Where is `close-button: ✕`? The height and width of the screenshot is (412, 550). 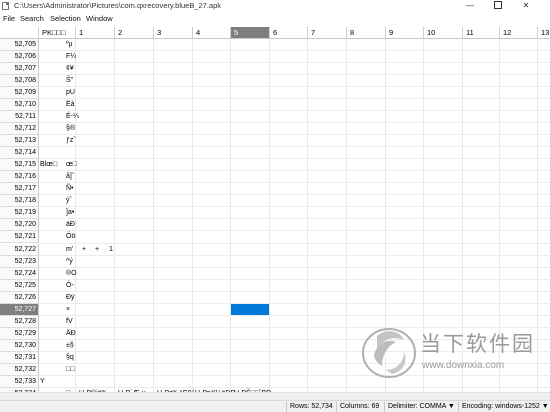
close-button: ✕ is located at coordinates (526, 6).